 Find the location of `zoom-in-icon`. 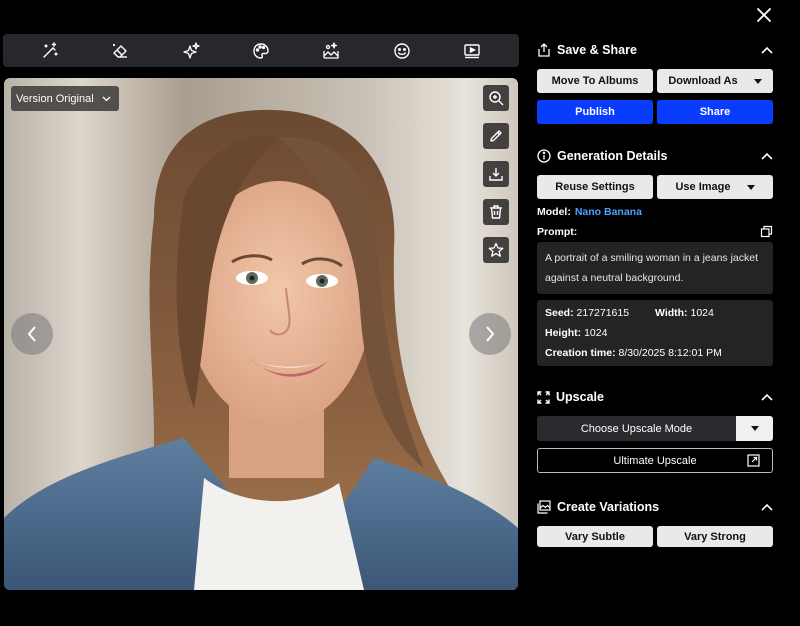

zoom-in-icon is located at coordinates (496, 98).